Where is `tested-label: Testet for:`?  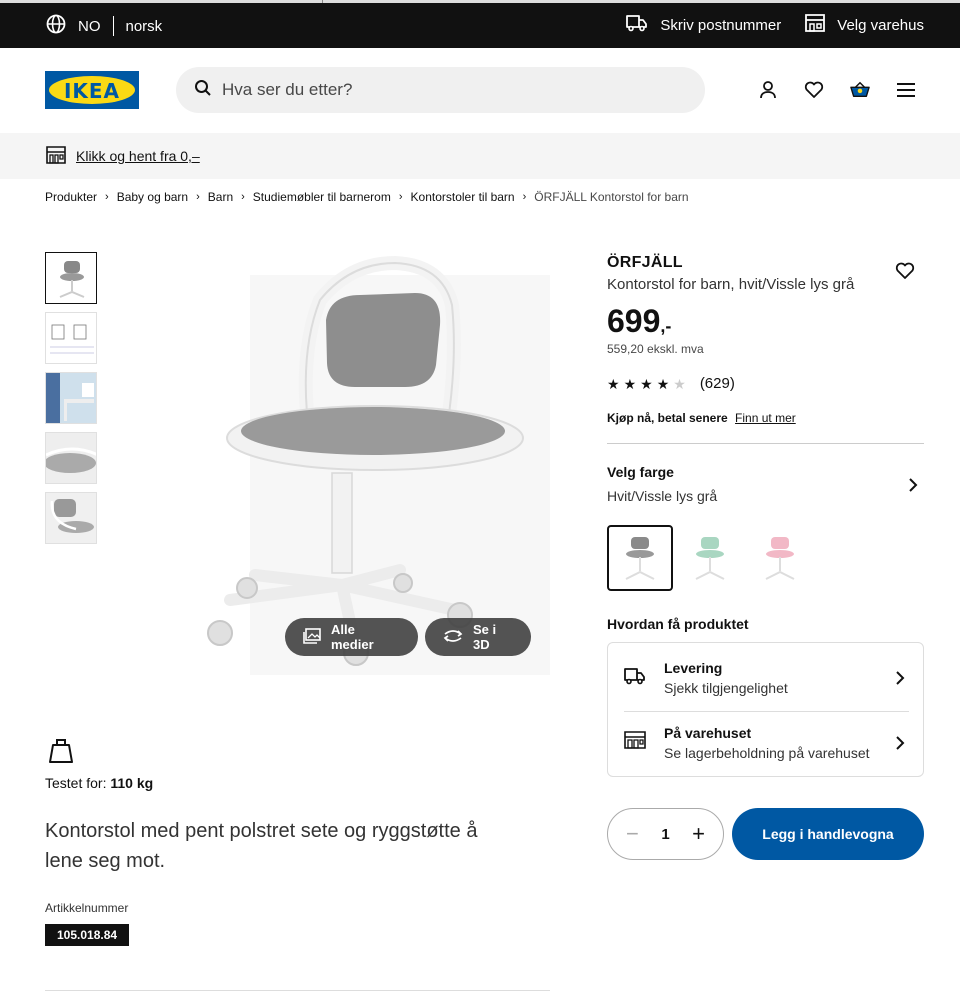 tested-label: Testet for: is located at coordinates (76, 783).